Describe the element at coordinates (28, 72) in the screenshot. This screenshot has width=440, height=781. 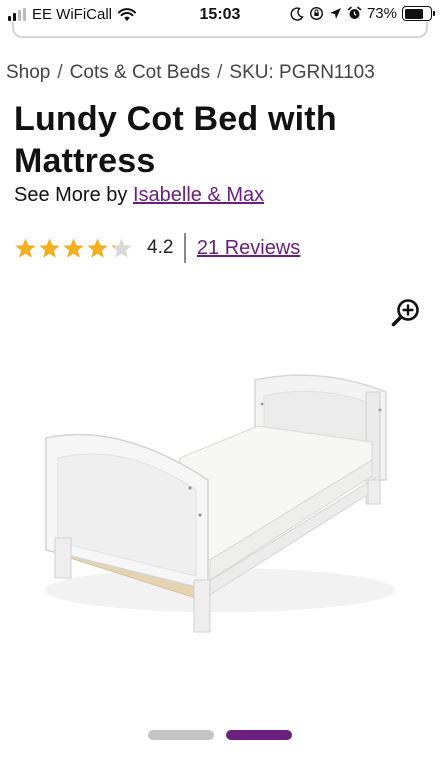
I see `breadcrumb-shop: Shop` at that location.